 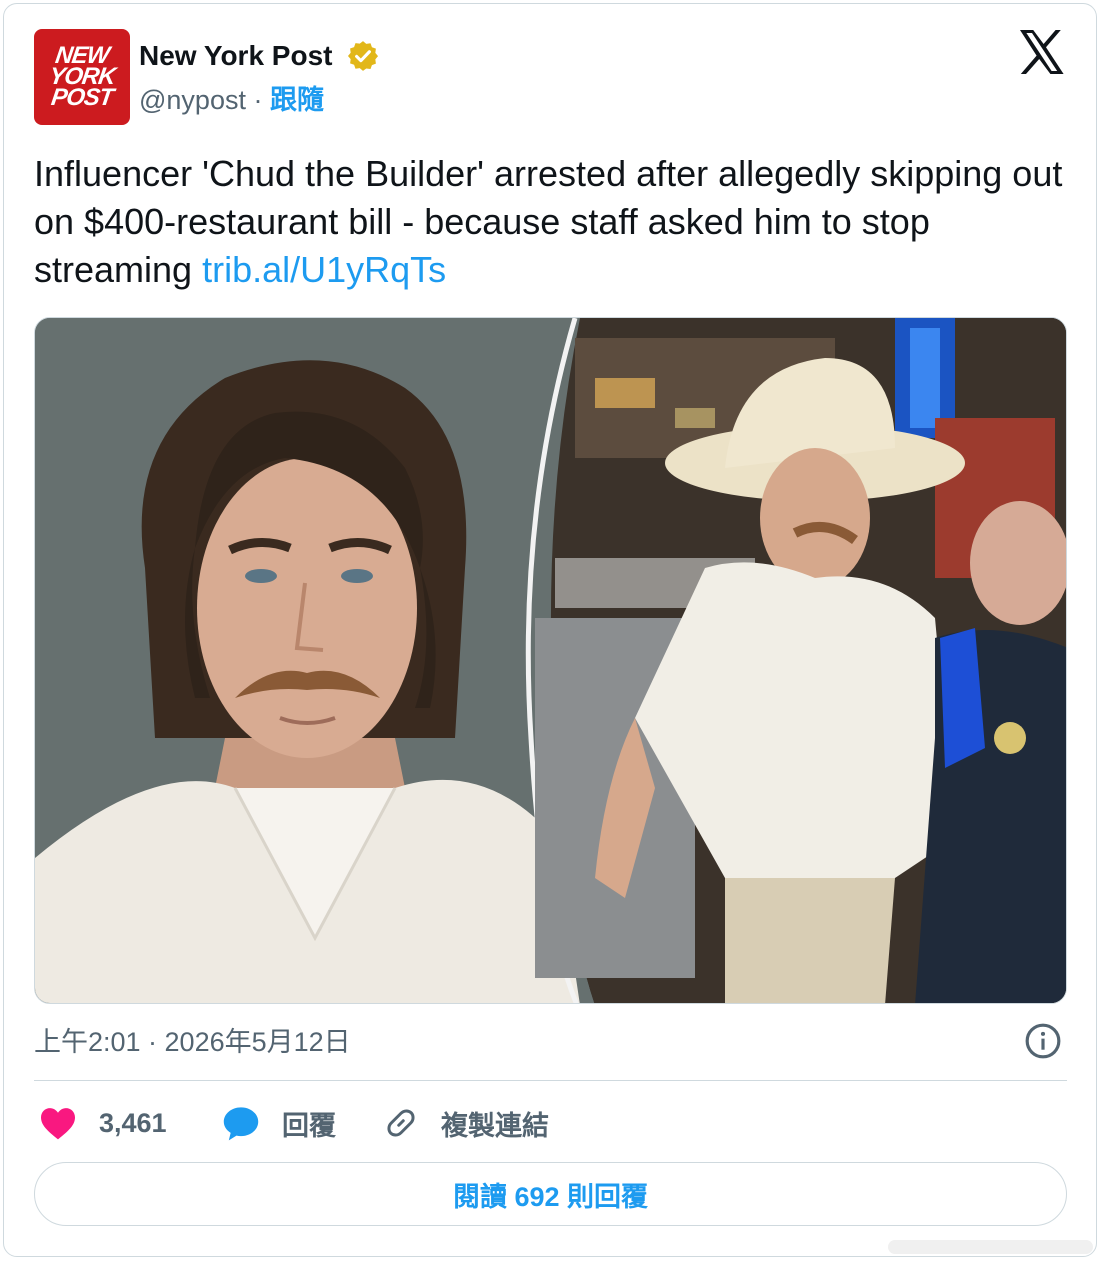 What do you see at coordinates (82, 77) in the screenshot?
I see `avatar: NEW YORK POST` at bounding box center [82, 77].